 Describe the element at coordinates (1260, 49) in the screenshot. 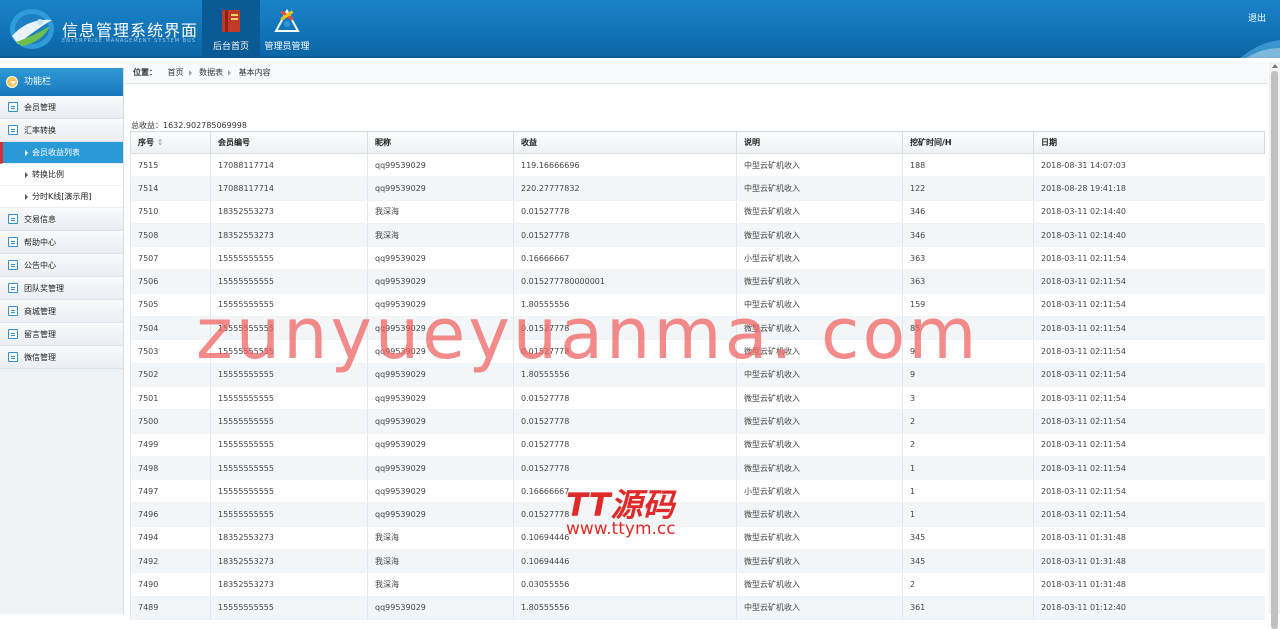

I see `header-decoration-icon` at that location.